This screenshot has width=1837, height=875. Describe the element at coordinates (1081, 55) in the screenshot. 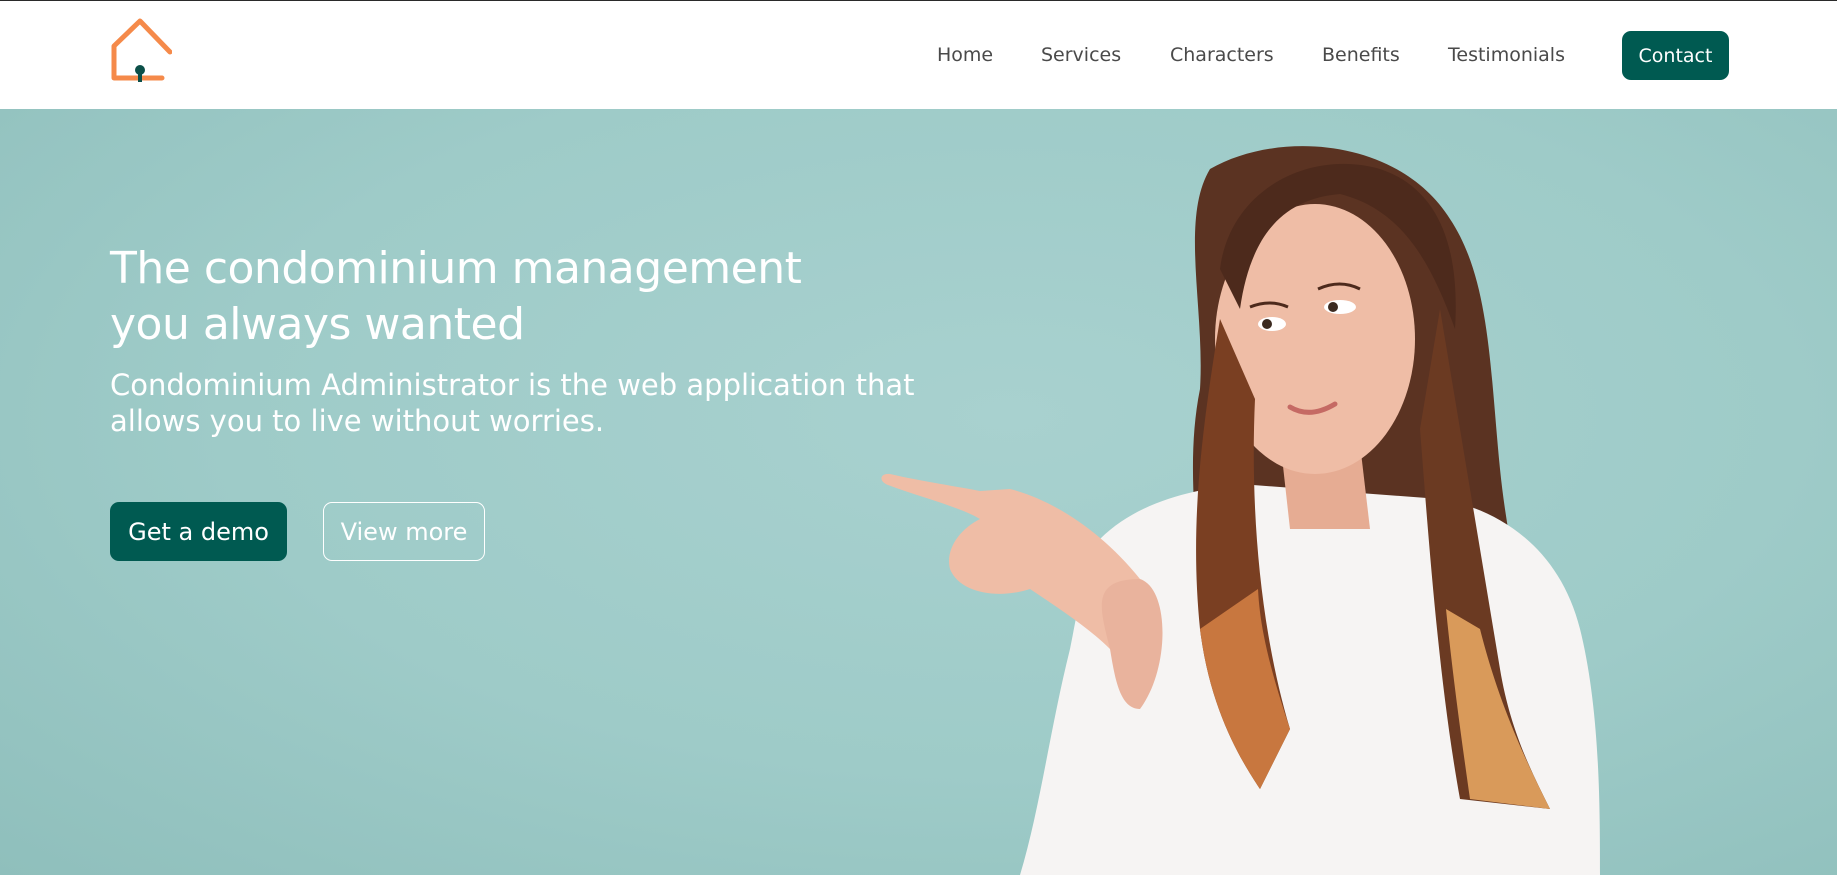

I see `nav-services: Services` at that location.